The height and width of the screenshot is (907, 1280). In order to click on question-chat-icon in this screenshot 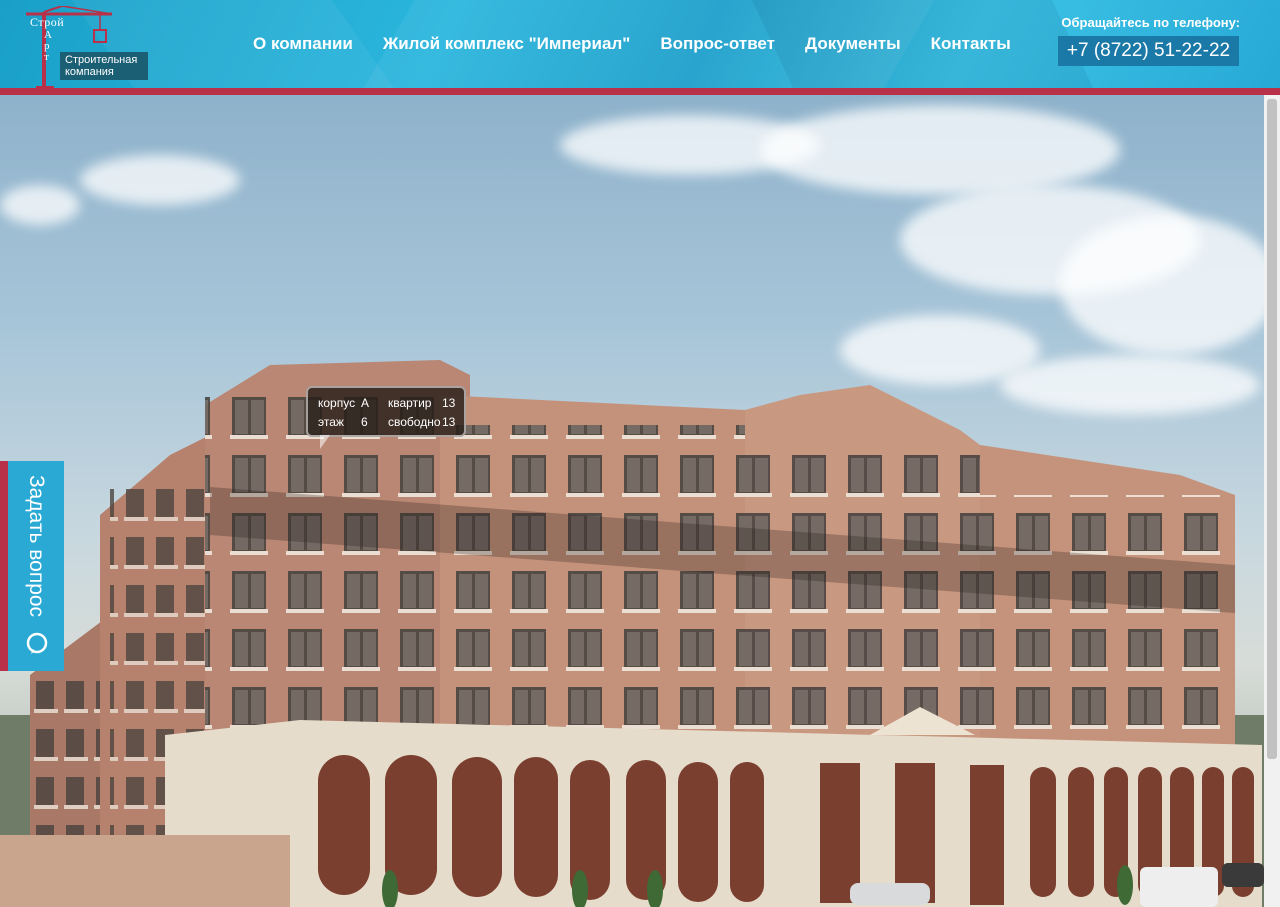, I will do `click(37, 643)`.